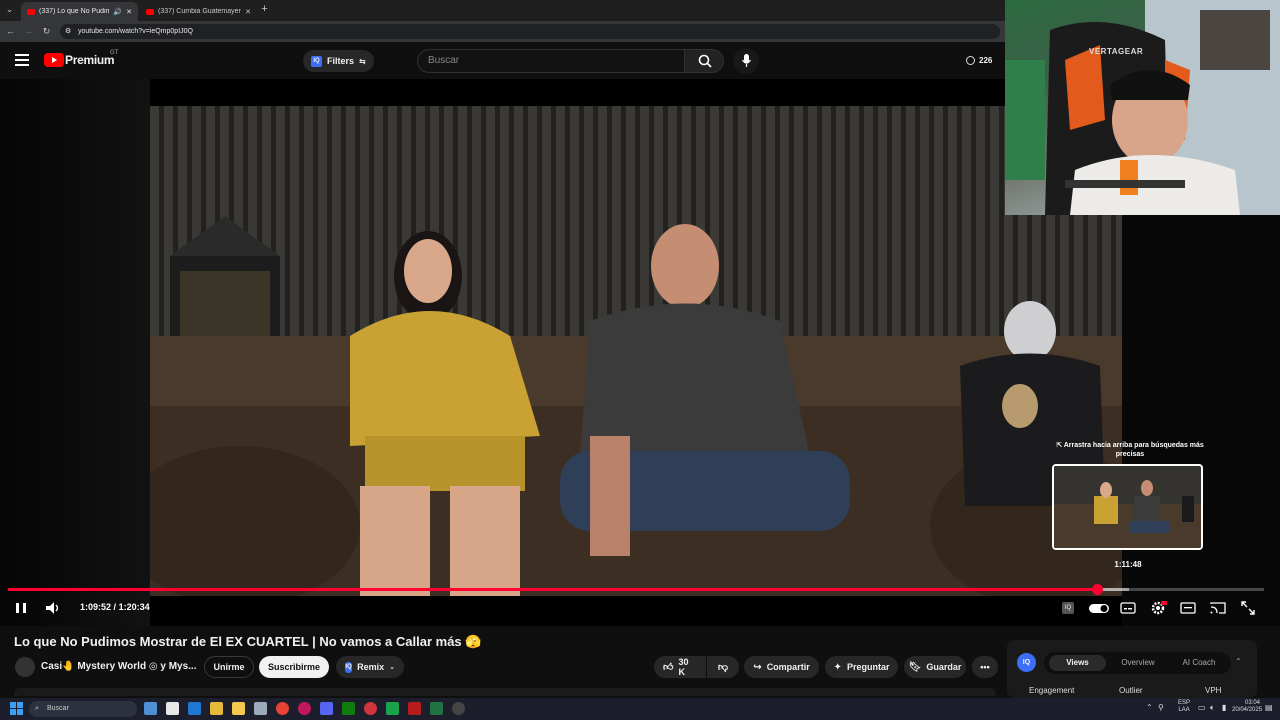  I want to click on time-display: 1:09:52 / 1:20:34, so click(115, 607).